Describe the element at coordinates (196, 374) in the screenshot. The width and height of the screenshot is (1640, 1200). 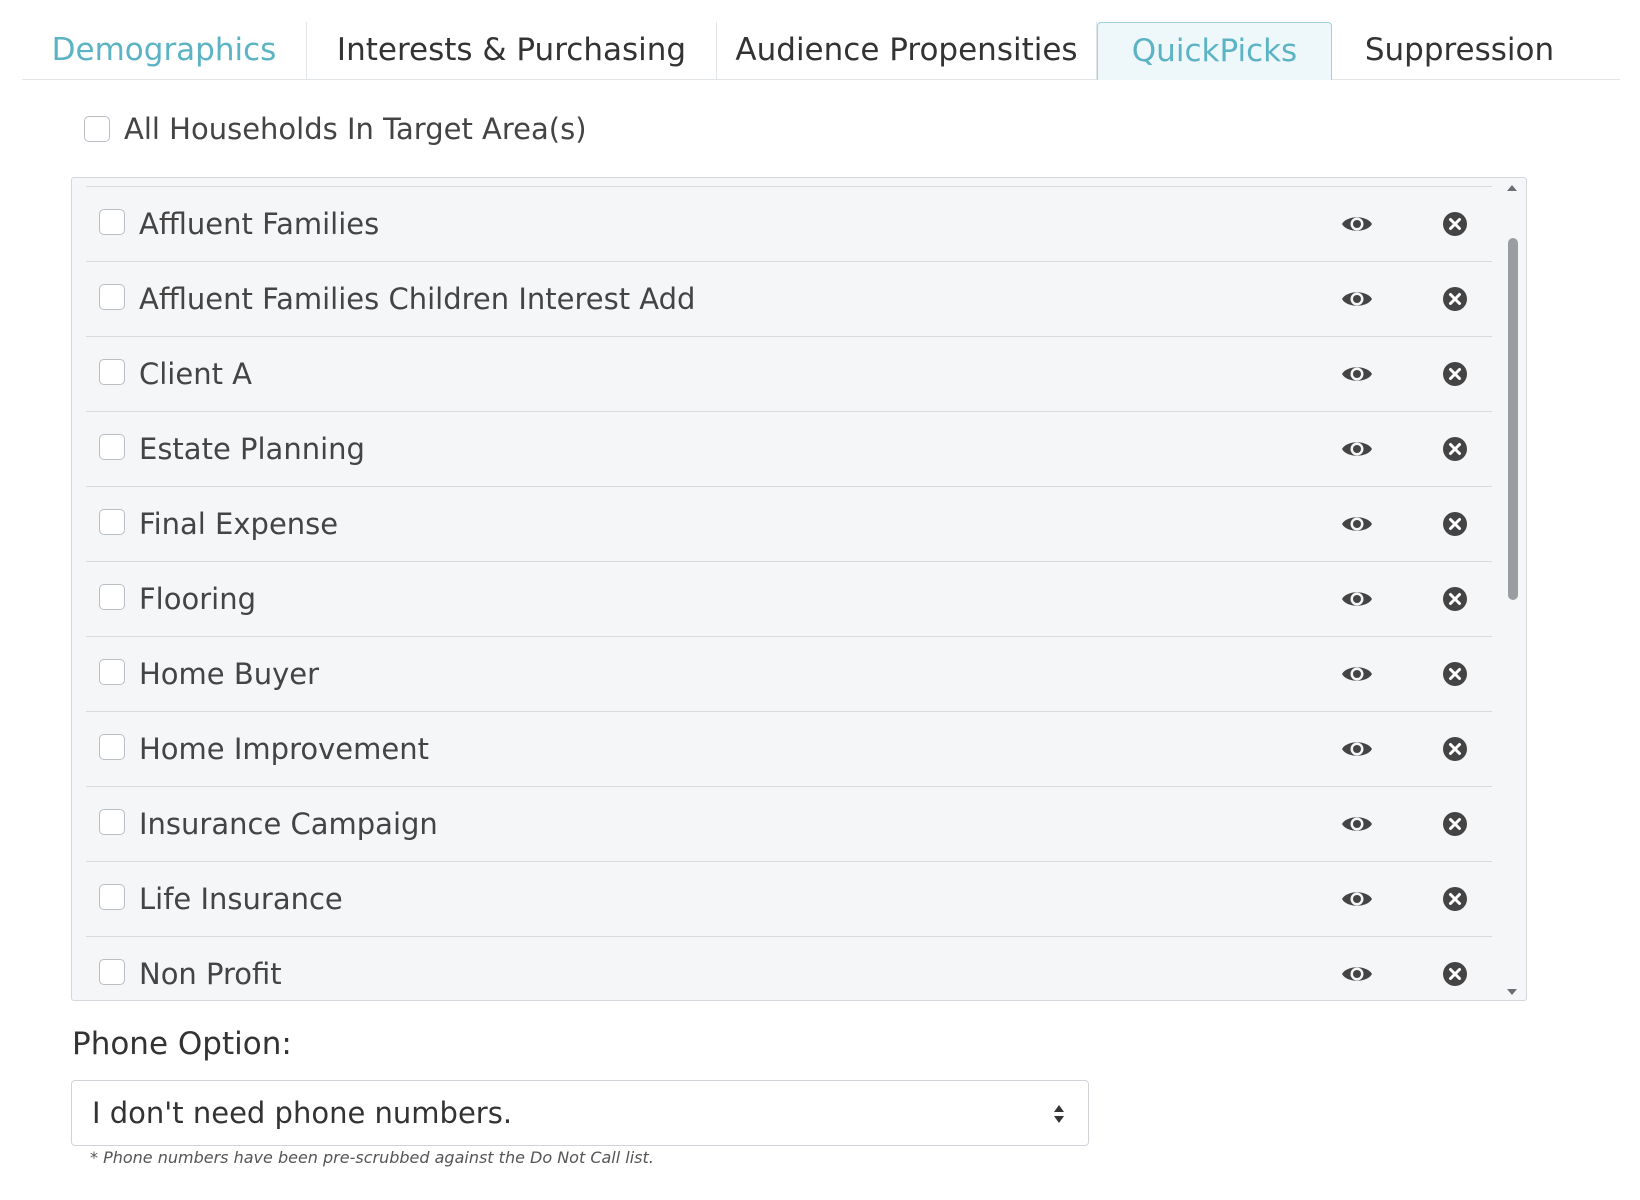
I see `quickpick-label: Client A` at that location.